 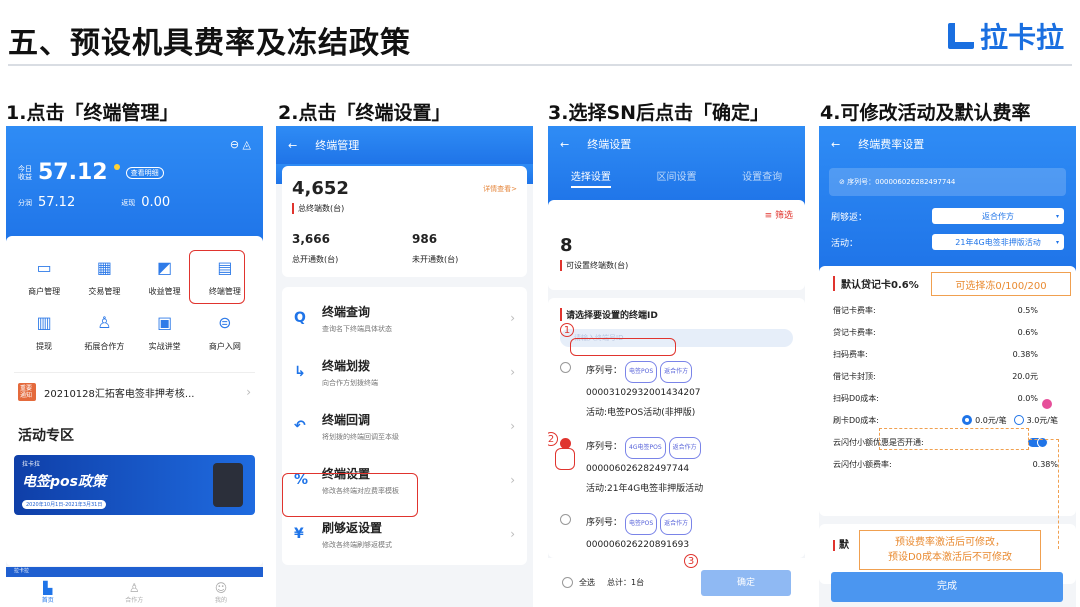 I want to click on terminal-list-item: 序列号： 电签POS 返合作方 000006026220891693, so click(x=676, y=534).